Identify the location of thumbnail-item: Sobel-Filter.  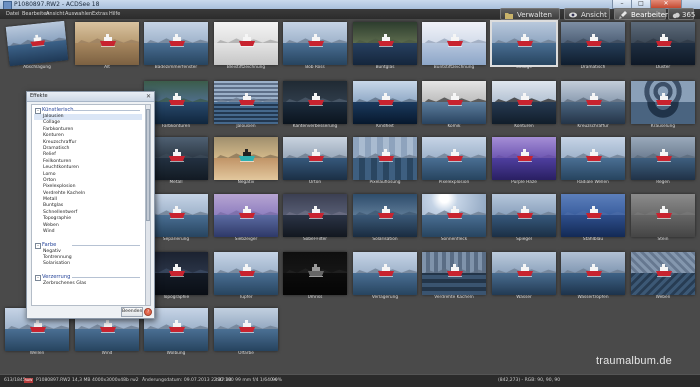
(315, 218).